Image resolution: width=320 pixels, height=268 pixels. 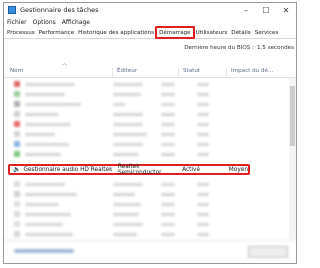 What do you see at coordinates (56, 33) in the screenshot?
I see `tab-performance: Performance` at bounding box center [56, 33].